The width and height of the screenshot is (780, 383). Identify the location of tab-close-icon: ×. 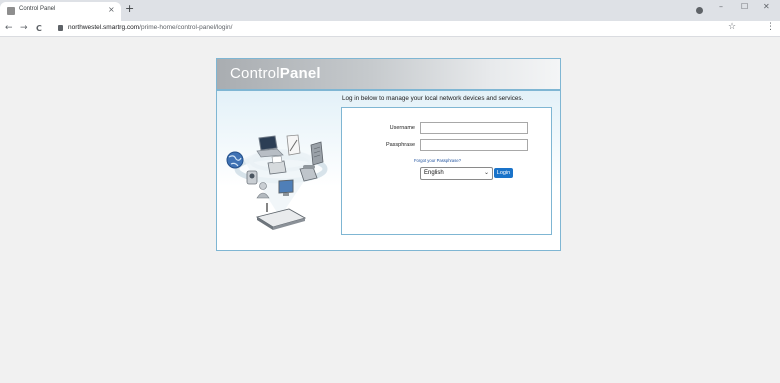
(111, 10).